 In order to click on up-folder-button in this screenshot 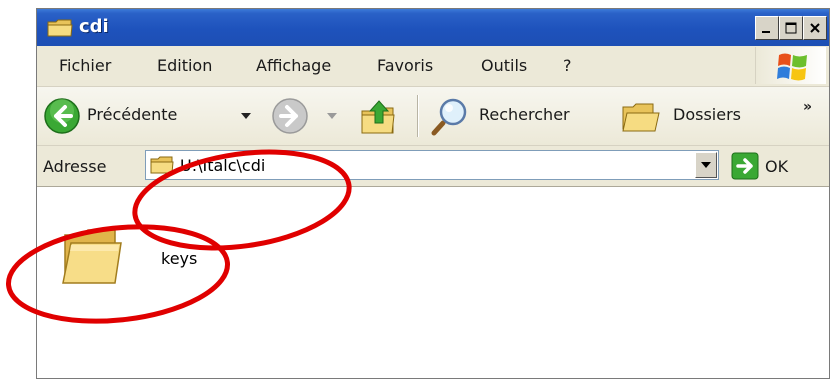, I will do `click(380, 116)`.